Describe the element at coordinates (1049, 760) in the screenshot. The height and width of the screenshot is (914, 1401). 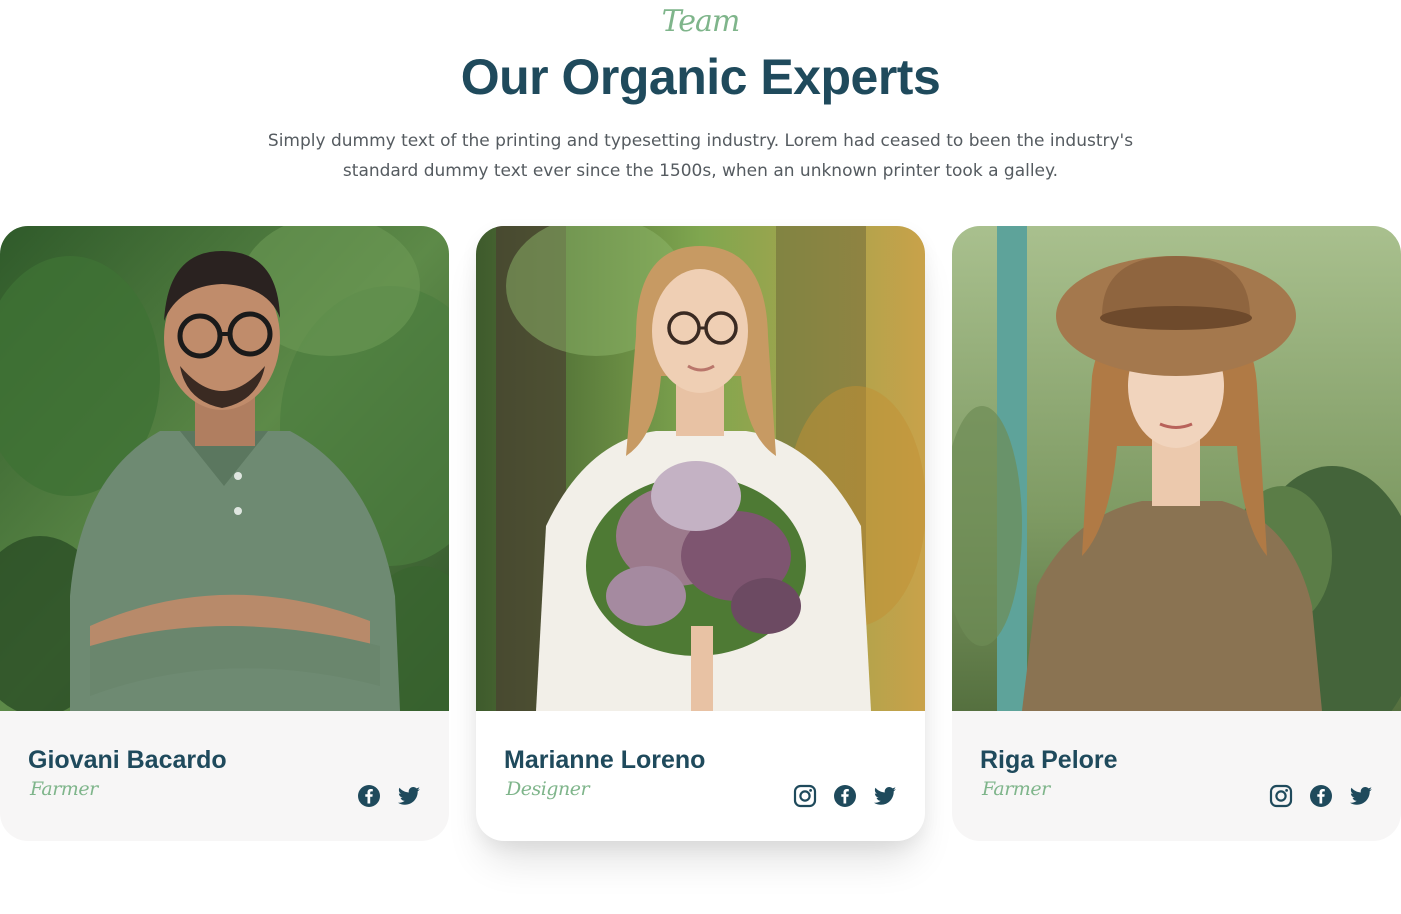
I see `team-member-name: Riga Pelore` at that location.